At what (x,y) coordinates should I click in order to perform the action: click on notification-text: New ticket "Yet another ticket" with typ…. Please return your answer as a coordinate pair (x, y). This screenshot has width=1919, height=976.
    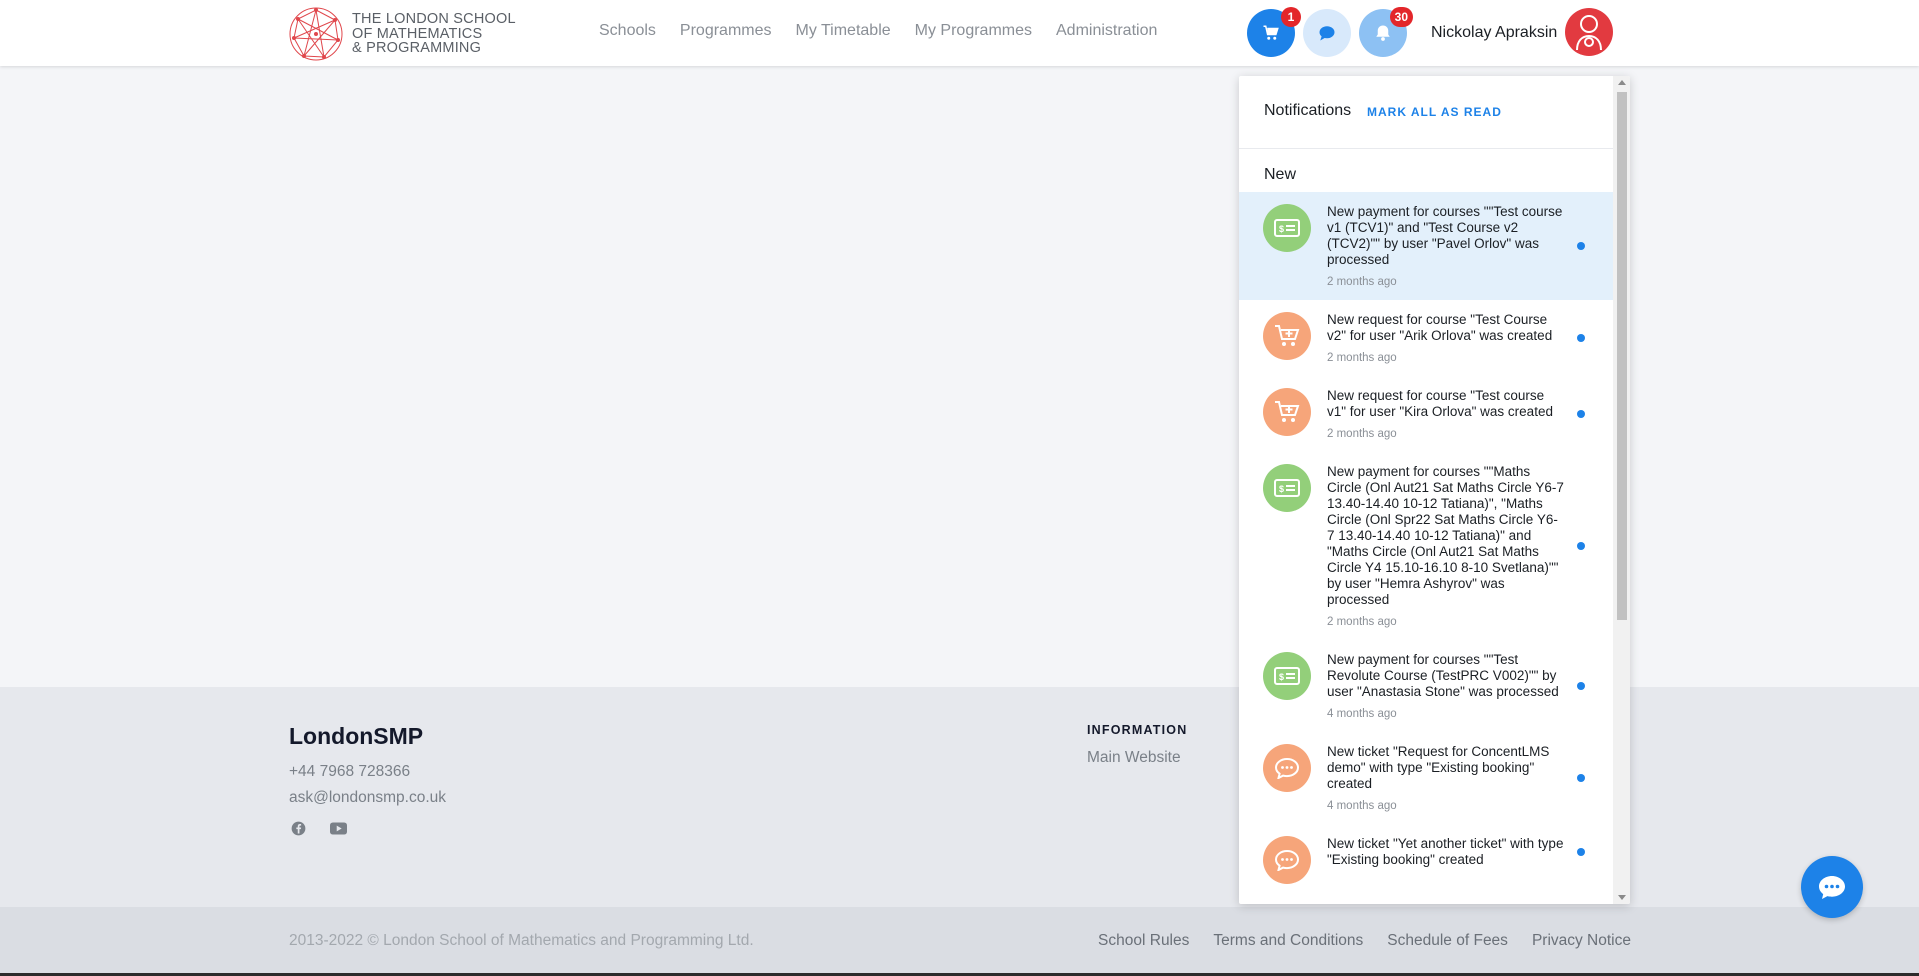
    Looking at the image, I should click on (1445, 851).